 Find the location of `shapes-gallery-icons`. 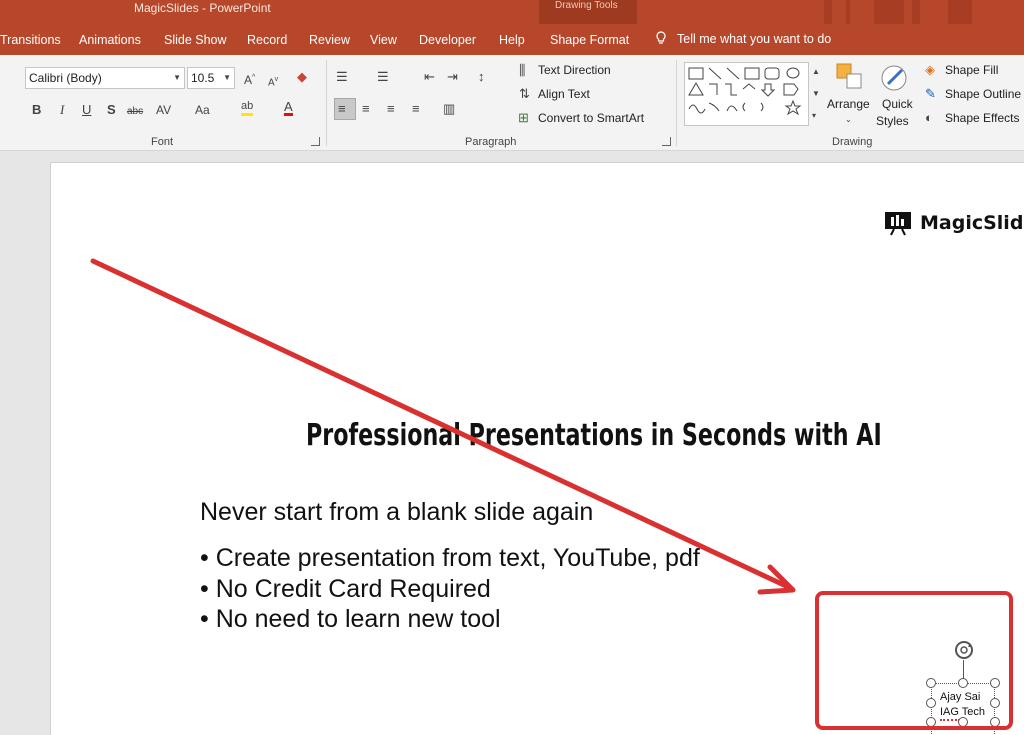

shapes-gallery-icons is located at coordinates (745, 91).